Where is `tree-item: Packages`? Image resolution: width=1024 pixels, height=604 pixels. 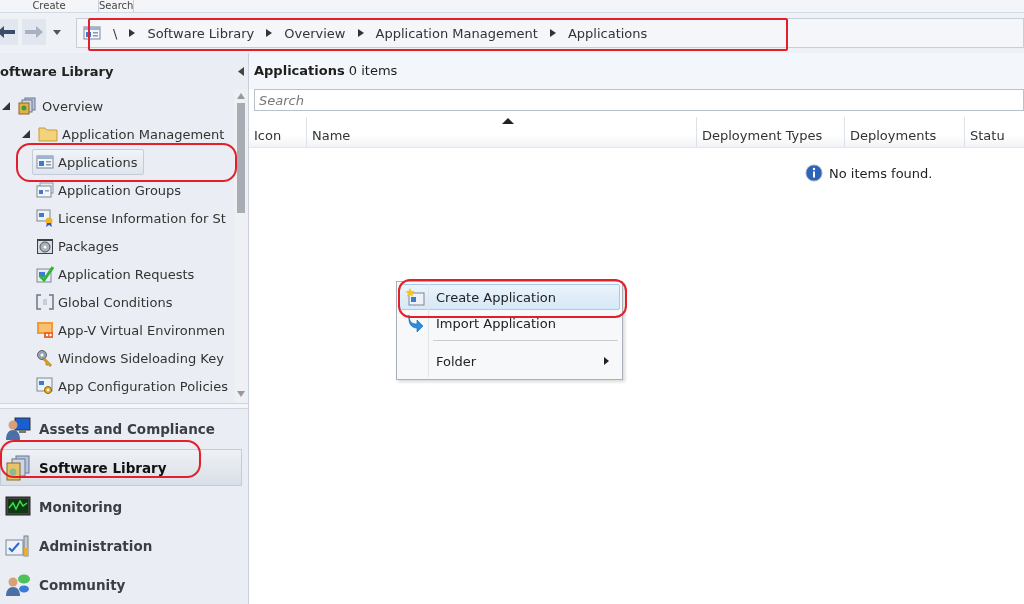 tree-item: Packages is located at coordinates (79, 246).